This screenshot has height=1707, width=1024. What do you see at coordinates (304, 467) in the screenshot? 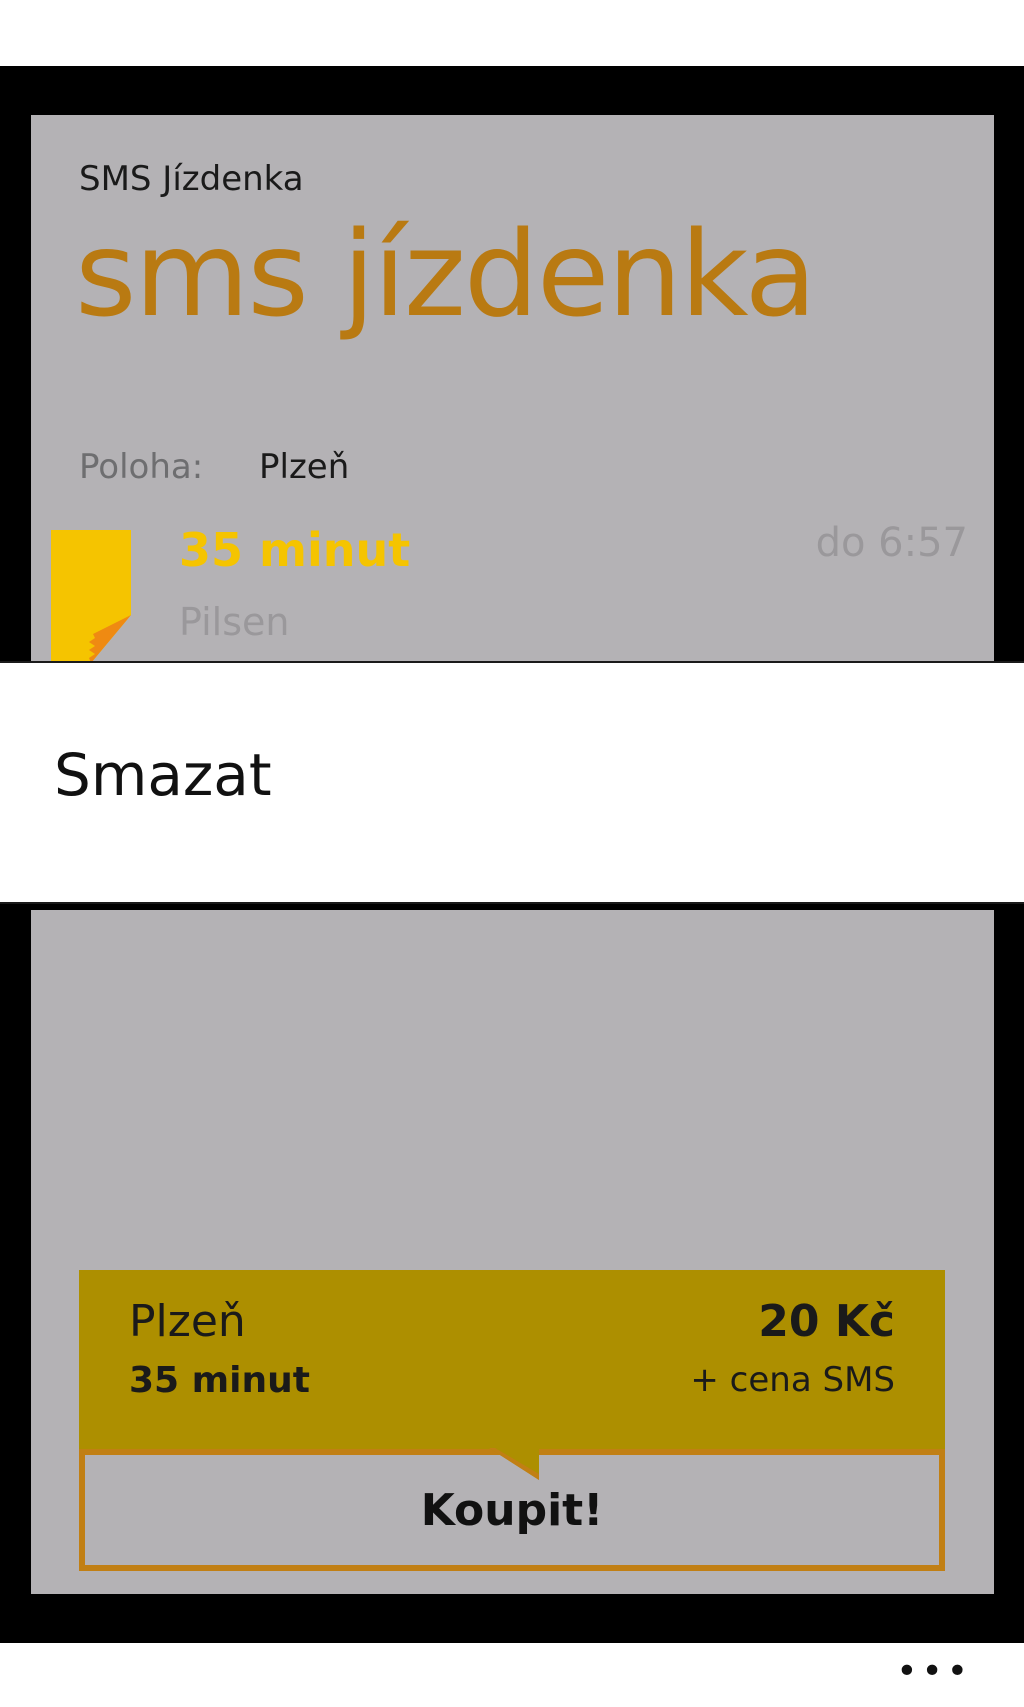
I see `location-value: Plzeň` at bounding box center [304, 467].